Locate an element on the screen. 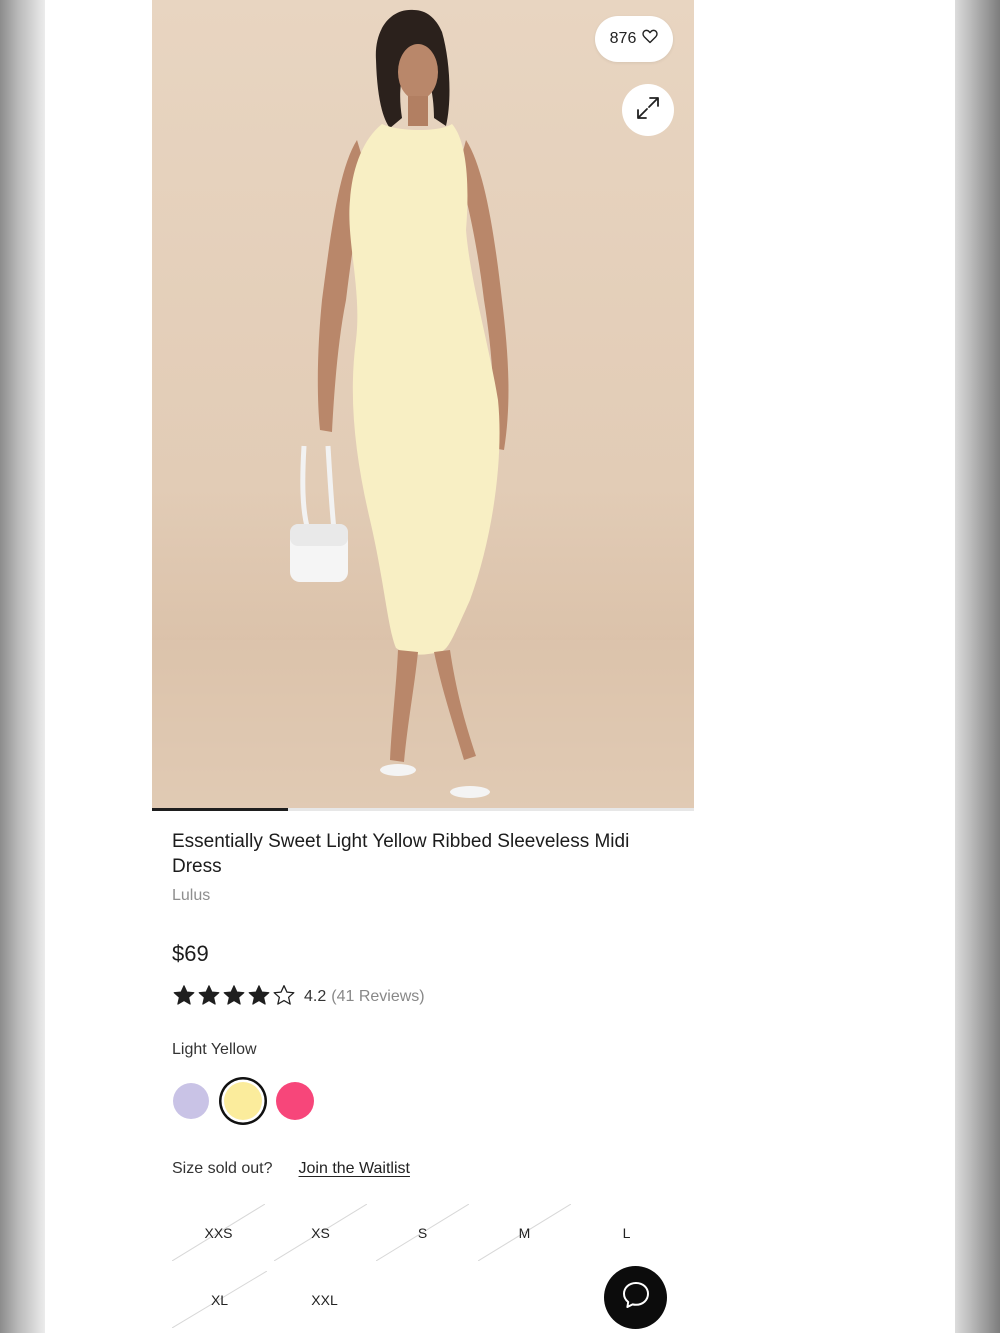 The height and width of the screenshot is (1333, 1000). chat-button is located at coordinates (635, 1297).